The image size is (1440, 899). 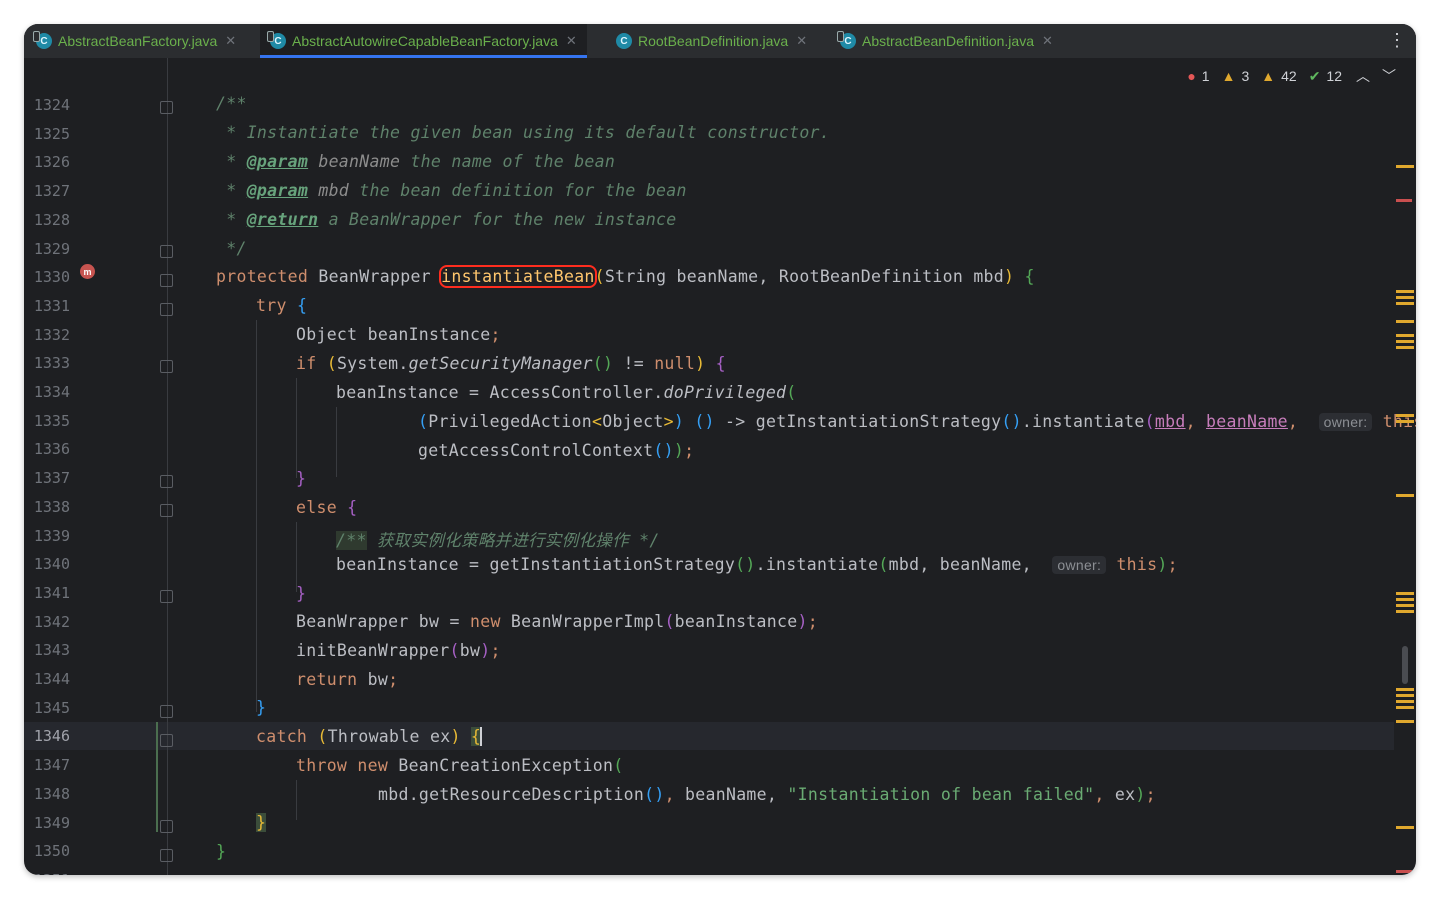 What do you see at coordinates (51, 822) in the screenshot?
I see `line-number: 1349` at bounding box center [51, 822].